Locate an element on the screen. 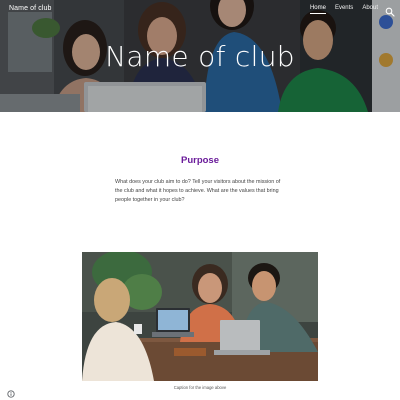 The height and width of the screenshot is (400, 400). site-name-link: Name of club is located at coordinates (30, 8).